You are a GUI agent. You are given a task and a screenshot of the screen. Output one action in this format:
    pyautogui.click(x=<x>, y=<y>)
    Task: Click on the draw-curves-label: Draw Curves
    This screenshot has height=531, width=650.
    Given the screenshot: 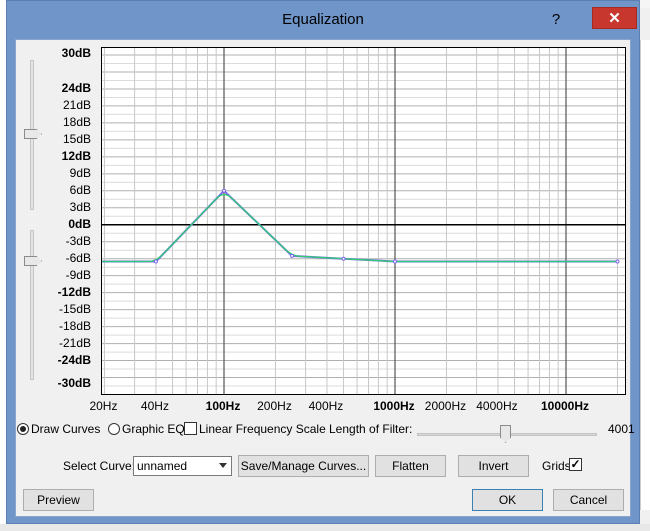 What is the action you would take?
    pyautogui.click(x=65, y=429)
    